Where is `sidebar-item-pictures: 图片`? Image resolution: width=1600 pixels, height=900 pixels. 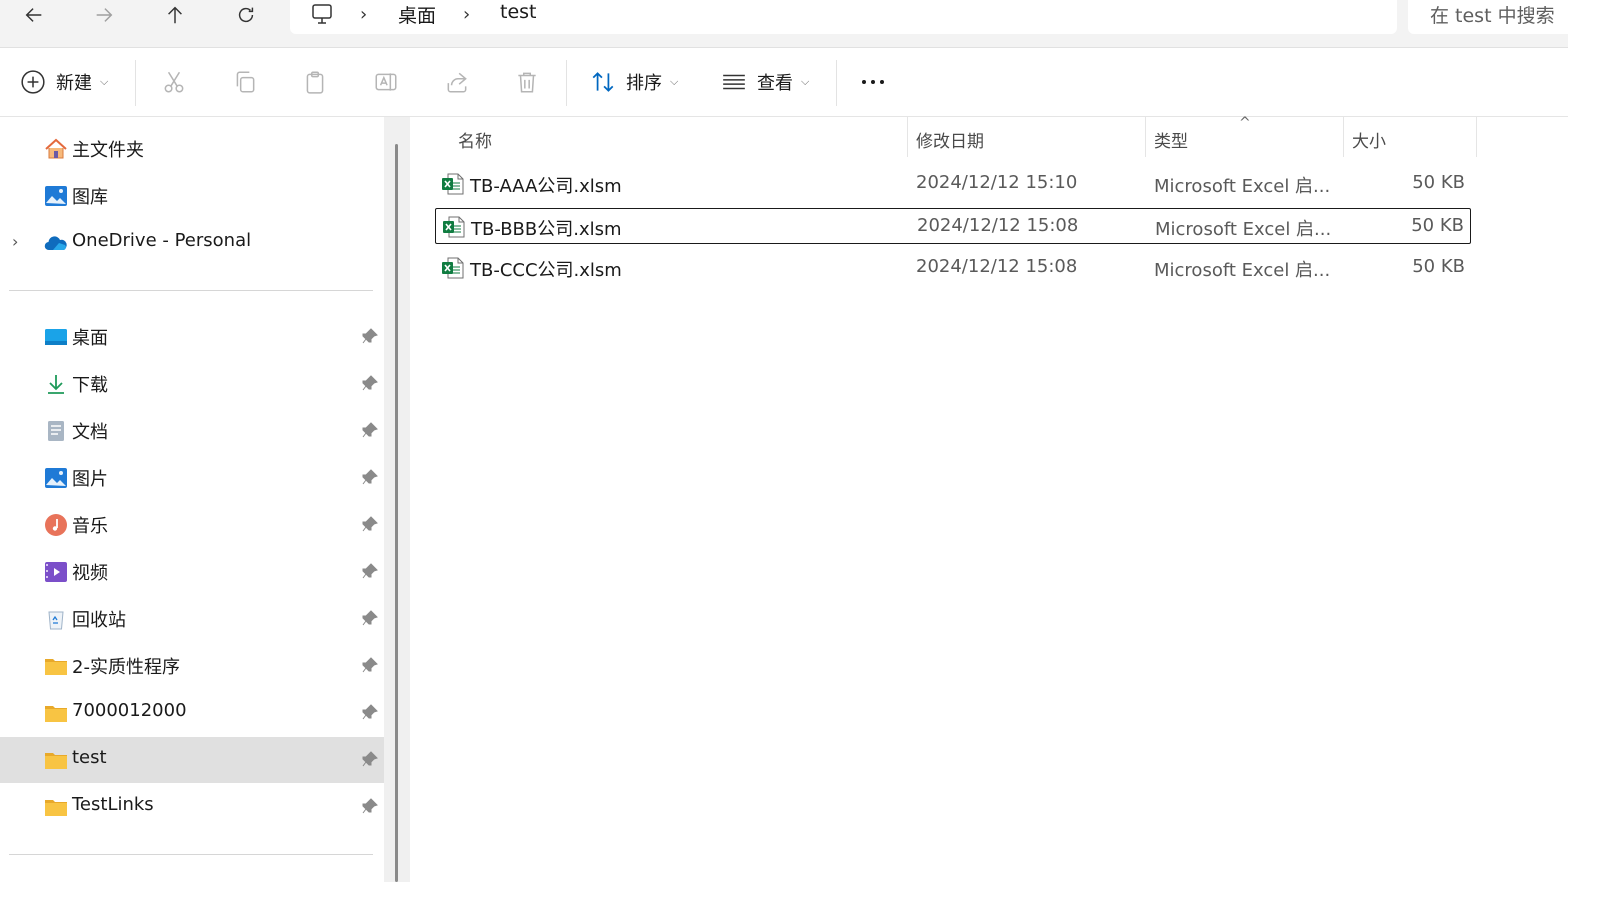 sidebar-item-pictures: 图片 is located at coordinates (192, 478).